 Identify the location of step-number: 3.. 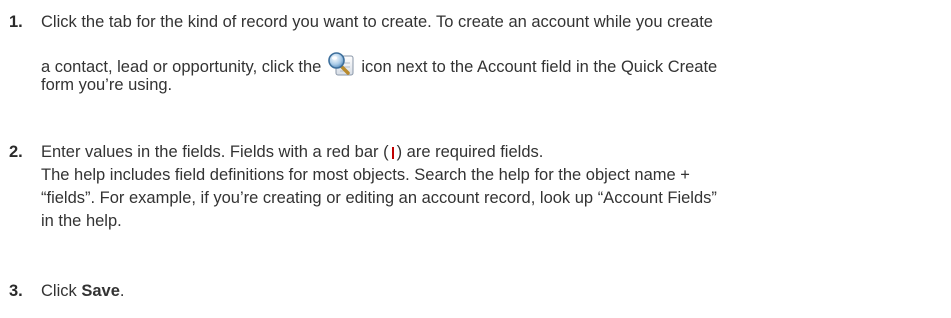
(16, 291).